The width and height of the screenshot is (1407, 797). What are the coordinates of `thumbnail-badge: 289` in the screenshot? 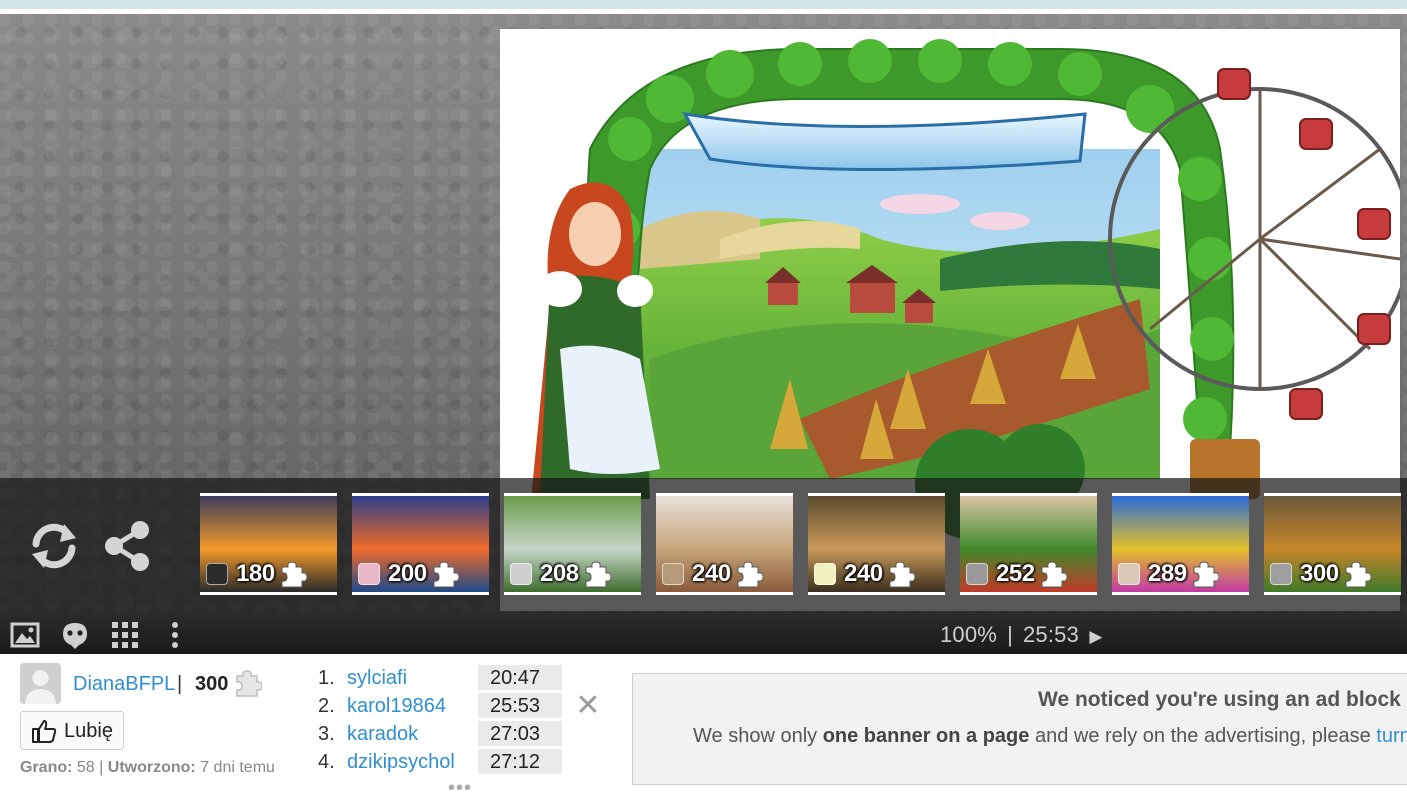 It's located at (1168, 574).